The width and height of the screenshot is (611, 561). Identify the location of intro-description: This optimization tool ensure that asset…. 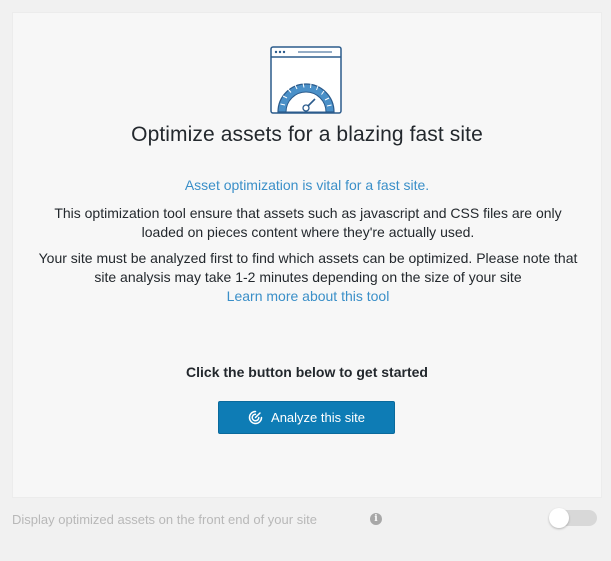
(308, 222).